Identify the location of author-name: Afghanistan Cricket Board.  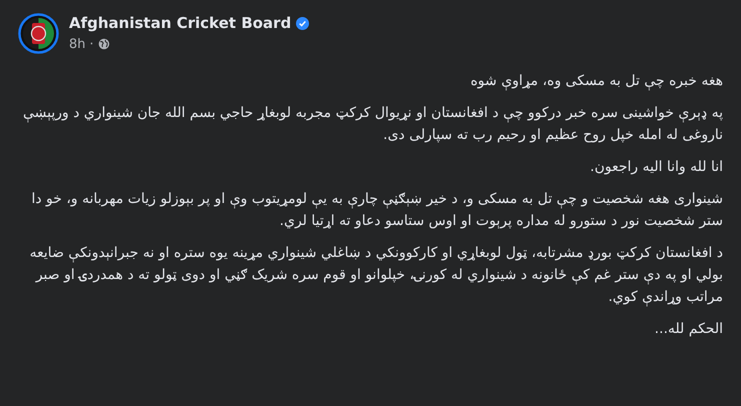
(180, 23).